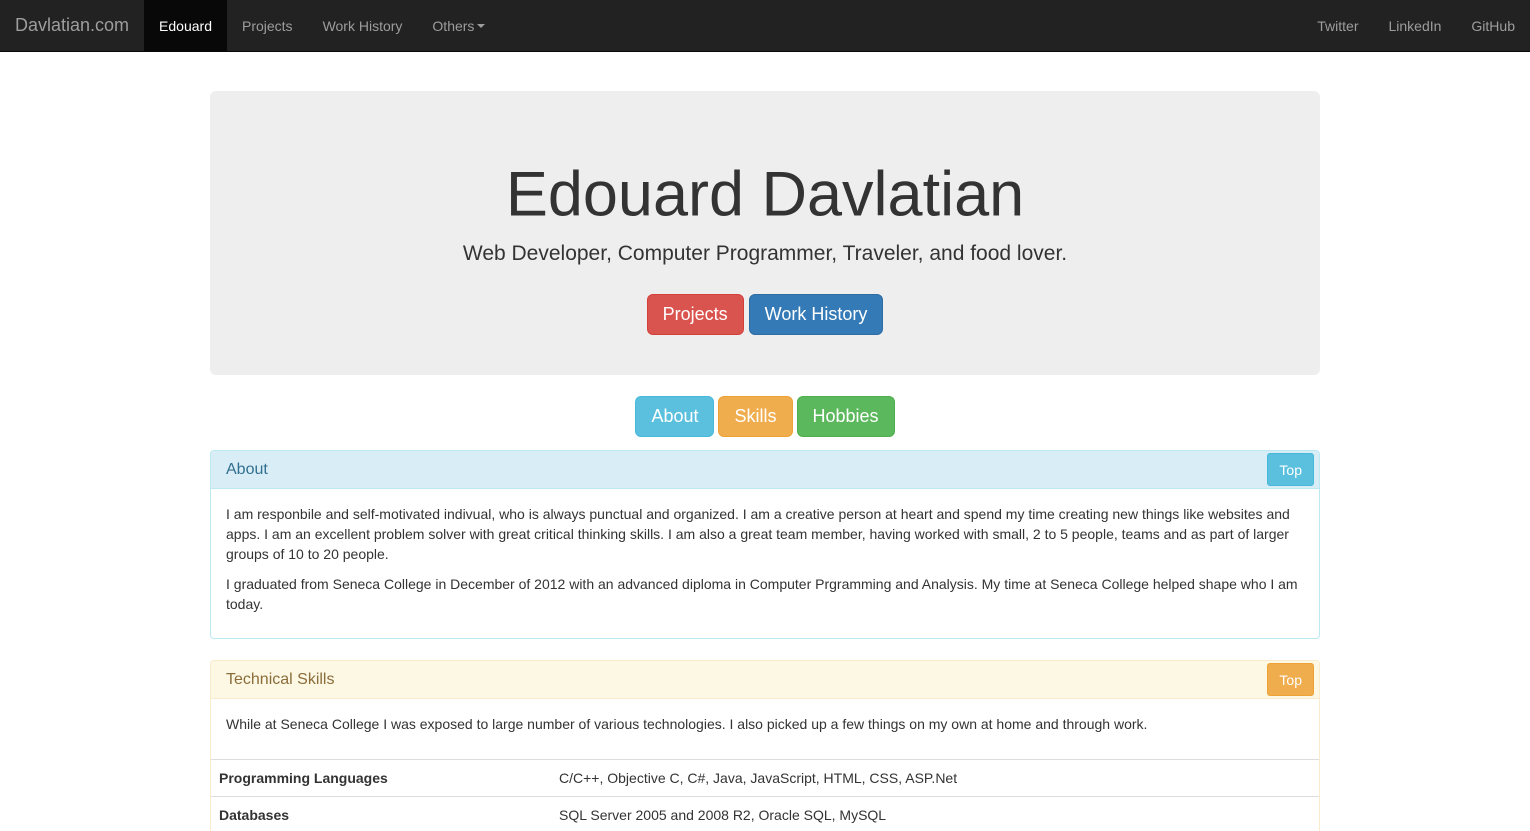 This screenshot has height=831, width=1530. Describe the element at coordinates (695, 314) in the screenshot. I see `projects-button: Projects` at that location.